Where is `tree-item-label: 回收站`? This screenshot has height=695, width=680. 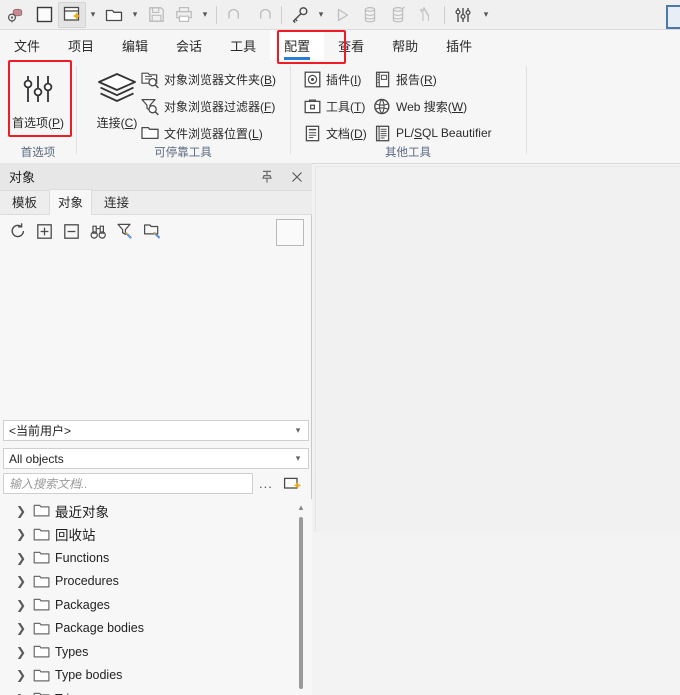
tree-item-label: 回收站 is located at coordinates (75, 536).